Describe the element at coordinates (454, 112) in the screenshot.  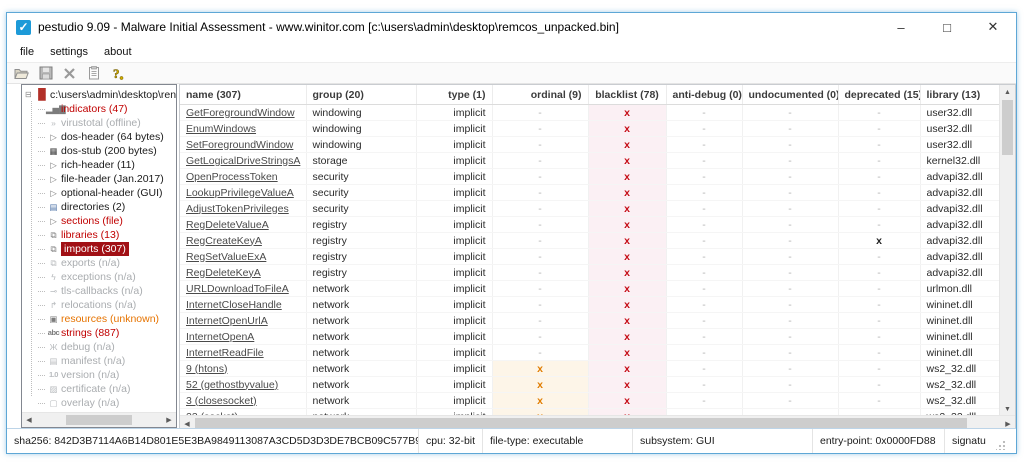
I see `cell-type: implicit` at that location.